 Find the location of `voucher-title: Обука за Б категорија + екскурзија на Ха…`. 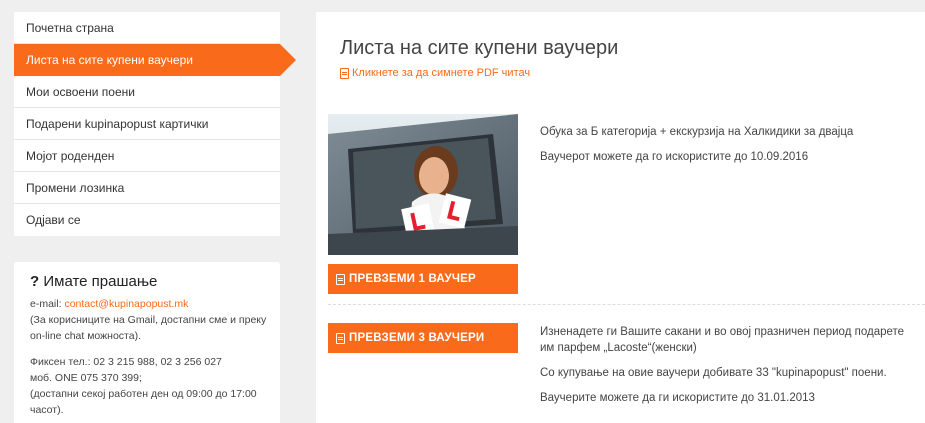

voucher-title: Обука за Б категорија + екскурзија на Ха… is located at coordinates (697, 132).